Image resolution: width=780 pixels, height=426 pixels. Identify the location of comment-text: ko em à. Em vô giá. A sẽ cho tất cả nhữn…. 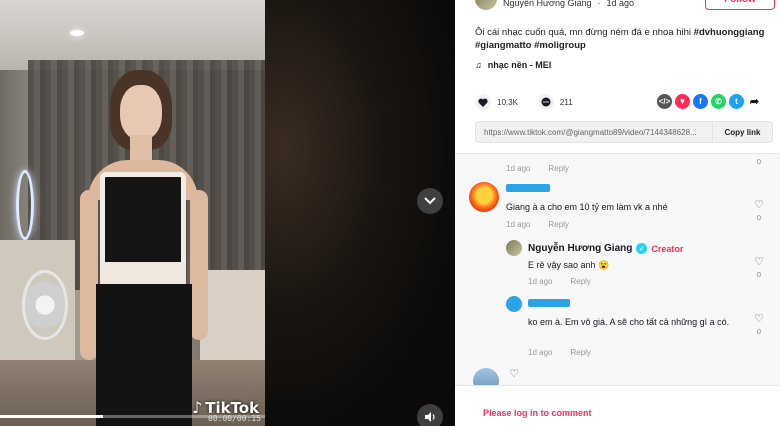
(629, 322).